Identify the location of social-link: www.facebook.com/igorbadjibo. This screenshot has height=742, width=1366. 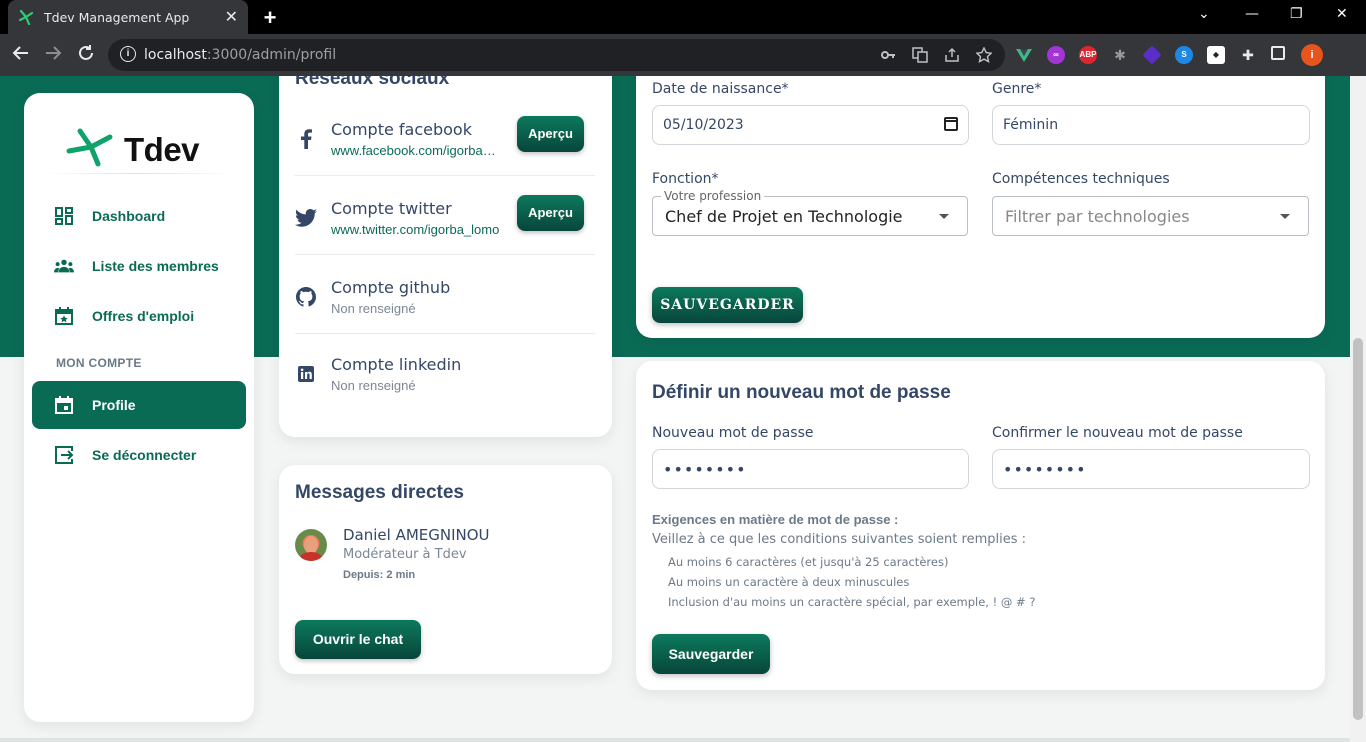
(416, 150).